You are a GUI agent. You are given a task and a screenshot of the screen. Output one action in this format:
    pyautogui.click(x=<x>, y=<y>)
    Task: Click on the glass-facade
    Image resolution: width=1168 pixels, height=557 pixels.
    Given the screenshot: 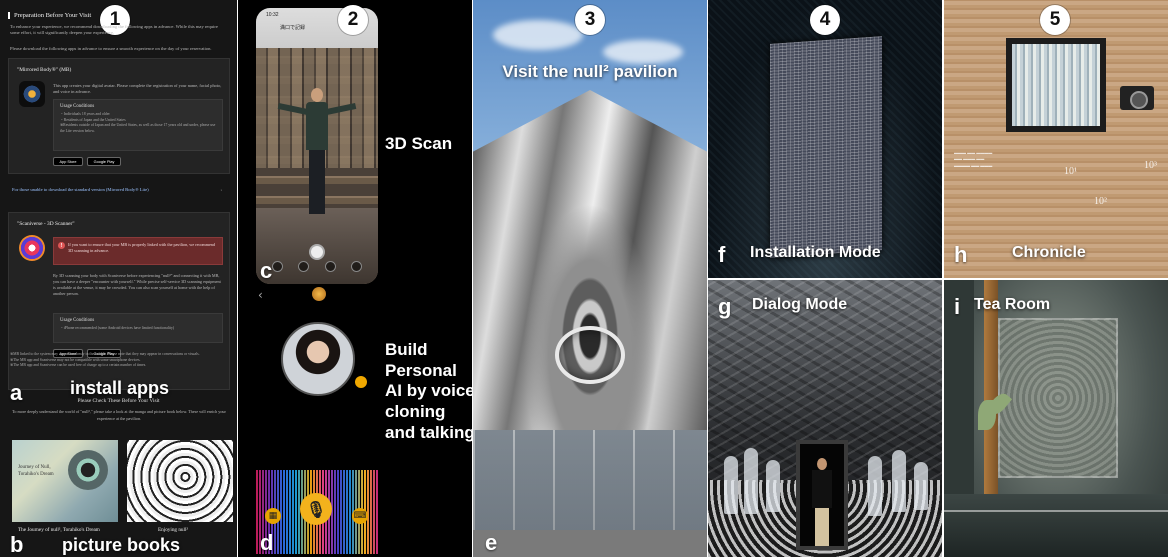 What is the action you would take?
    pyautogui.click(x=590, y=480)
    